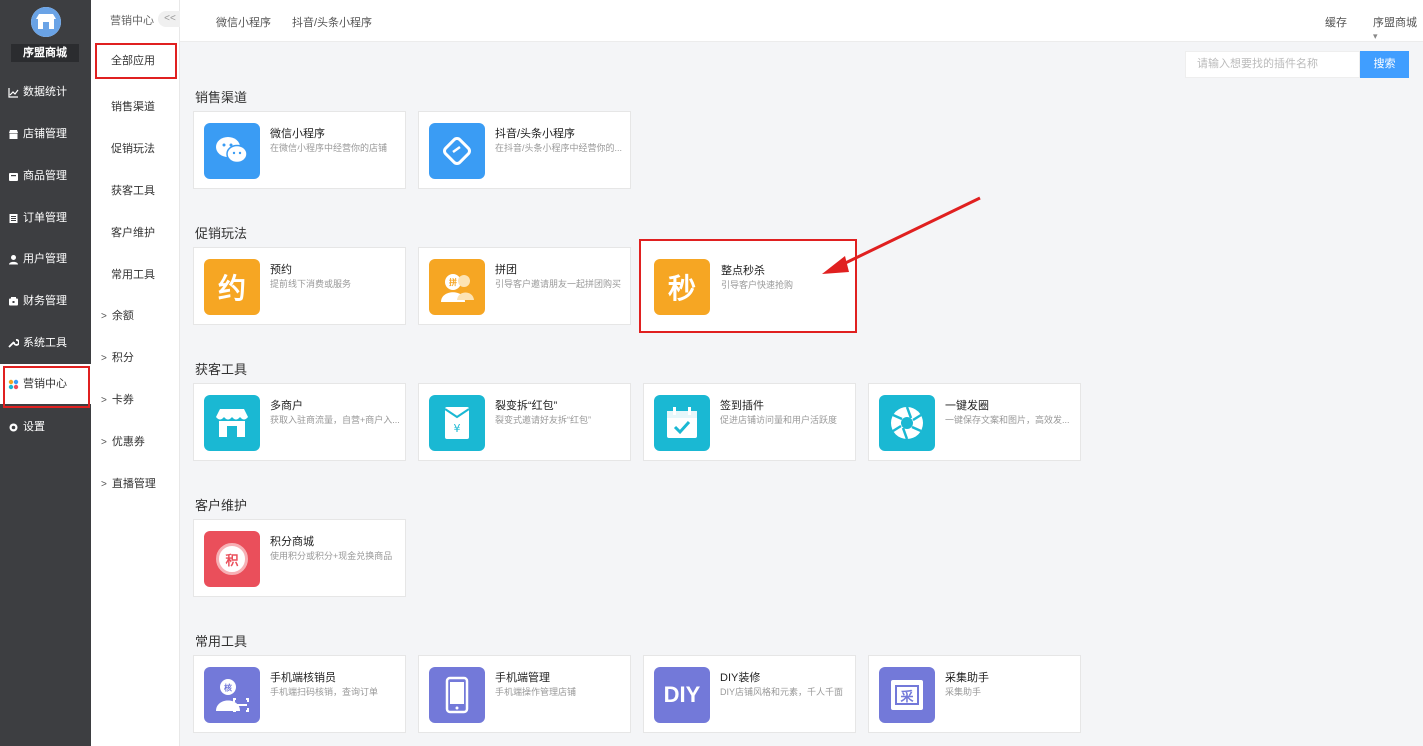 This screenshot has height=746, width=1423. I want to click on app-desc: 手机端操作管理店铺, so click(536, 692).